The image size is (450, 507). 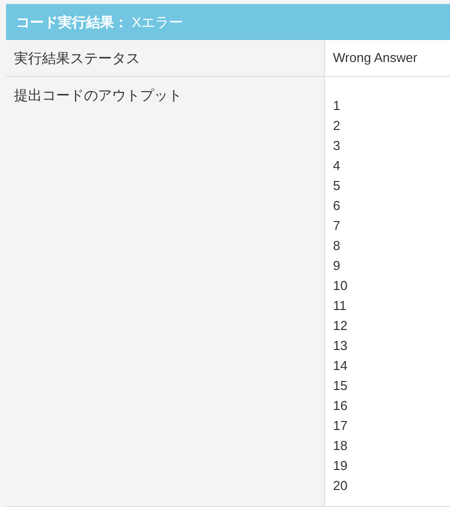 What do you see at coordinates (337, 186) in the screenshot?
I see `output-line: 5` at bounding box center [337, 186].